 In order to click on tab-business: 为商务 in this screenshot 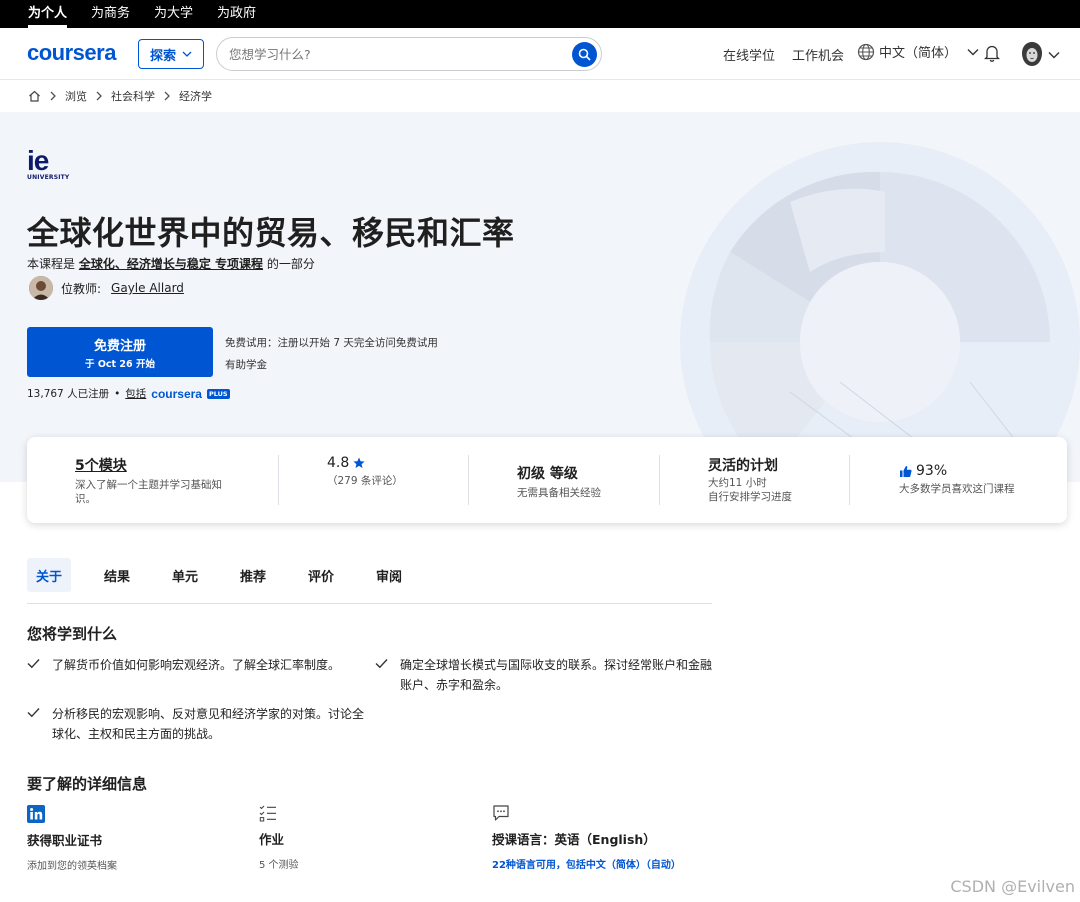, I will do `click(110, 14)`.